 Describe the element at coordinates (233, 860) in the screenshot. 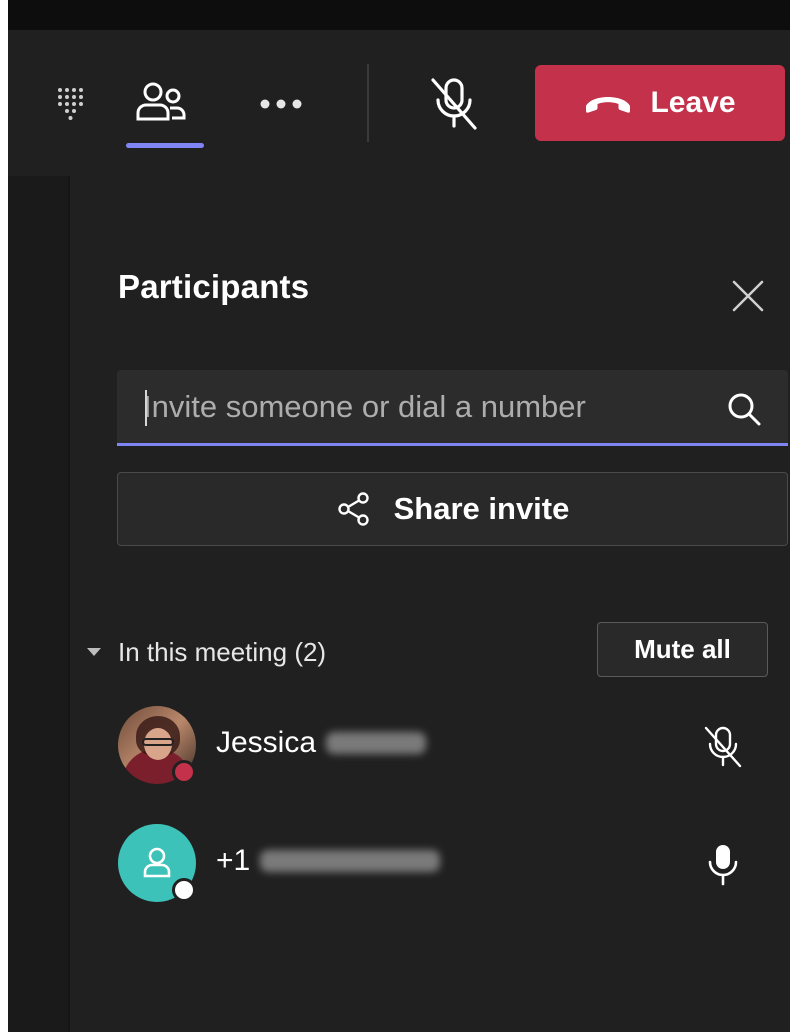

I see `participant-phone-prefix: +1` at that location.